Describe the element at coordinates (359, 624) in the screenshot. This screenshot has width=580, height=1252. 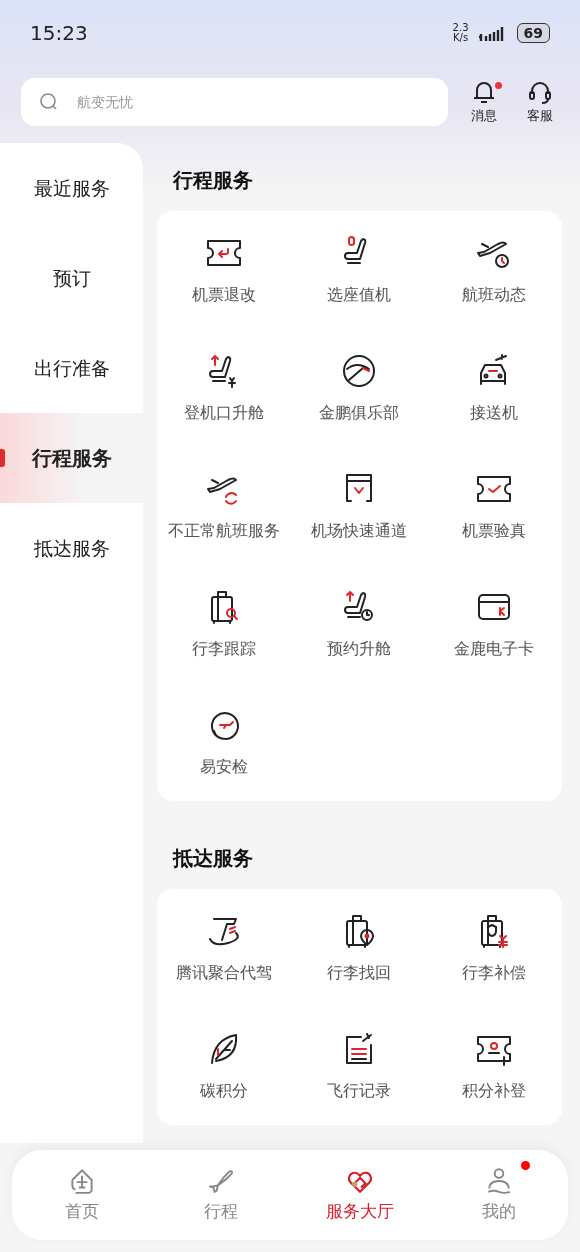
I see `service-tile: 预约升舱` at that location.